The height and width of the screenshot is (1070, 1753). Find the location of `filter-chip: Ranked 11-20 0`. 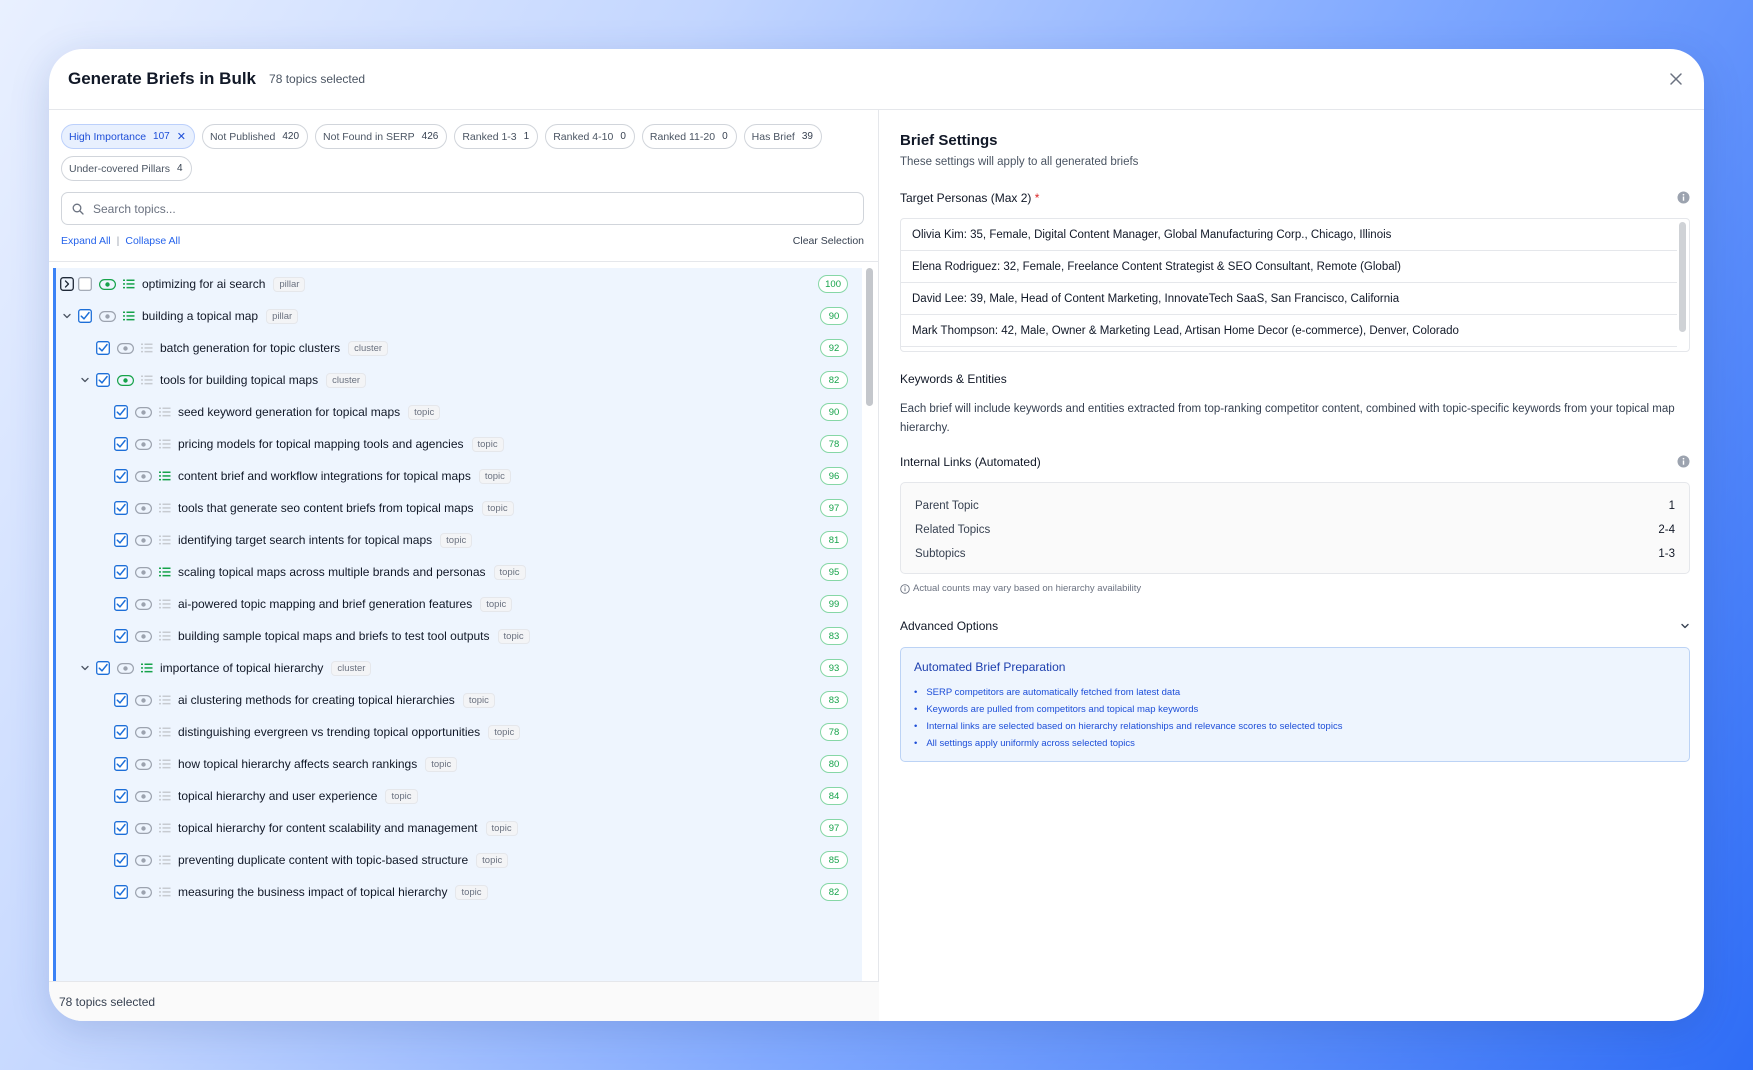

filter-chip: Ranked 11-20 0 is located at coordinates (689, 136).